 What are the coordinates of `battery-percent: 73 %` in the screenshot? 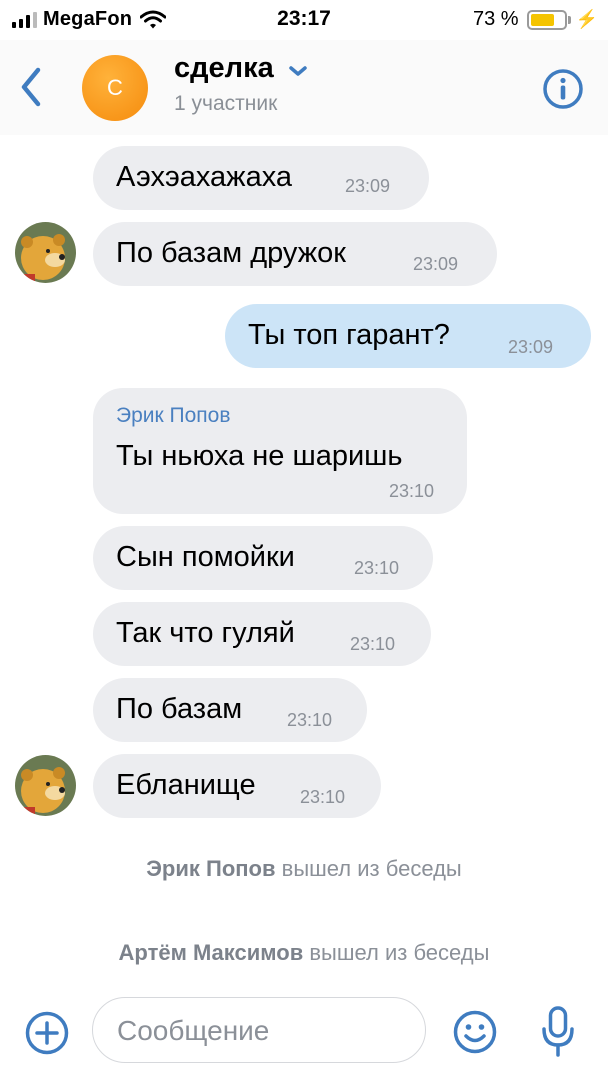 It's located at (495, 19).